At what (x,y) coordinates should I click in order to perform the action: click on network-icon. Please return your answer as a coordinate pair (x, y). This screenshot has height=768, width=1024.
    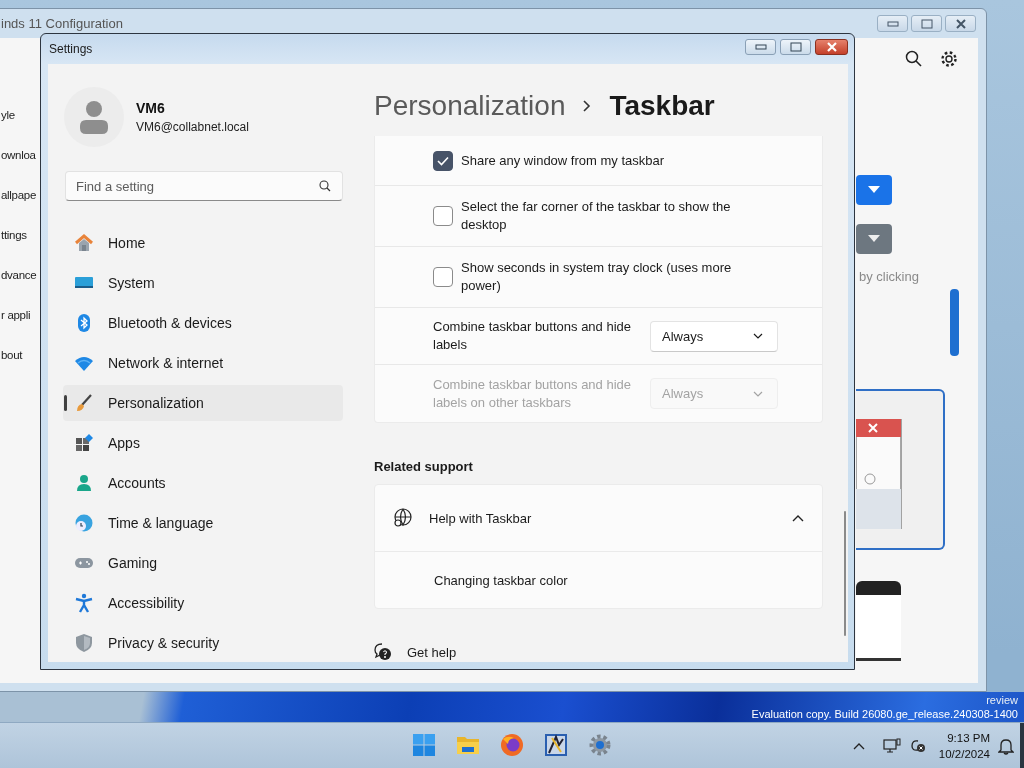
    Looking at the image, I should click on (891, 745).